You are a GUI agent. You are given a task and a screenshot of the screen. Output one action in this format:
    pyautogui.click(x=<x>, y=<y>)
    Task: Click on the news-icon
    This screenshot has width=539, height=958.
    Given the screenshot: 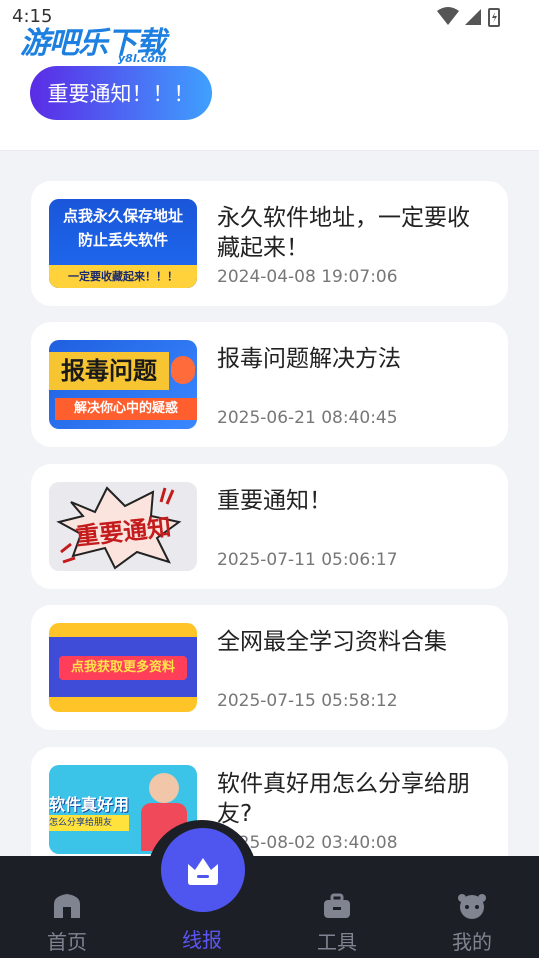 What is the action you would take?
    pyautogui.click(x=203, y=871)
    